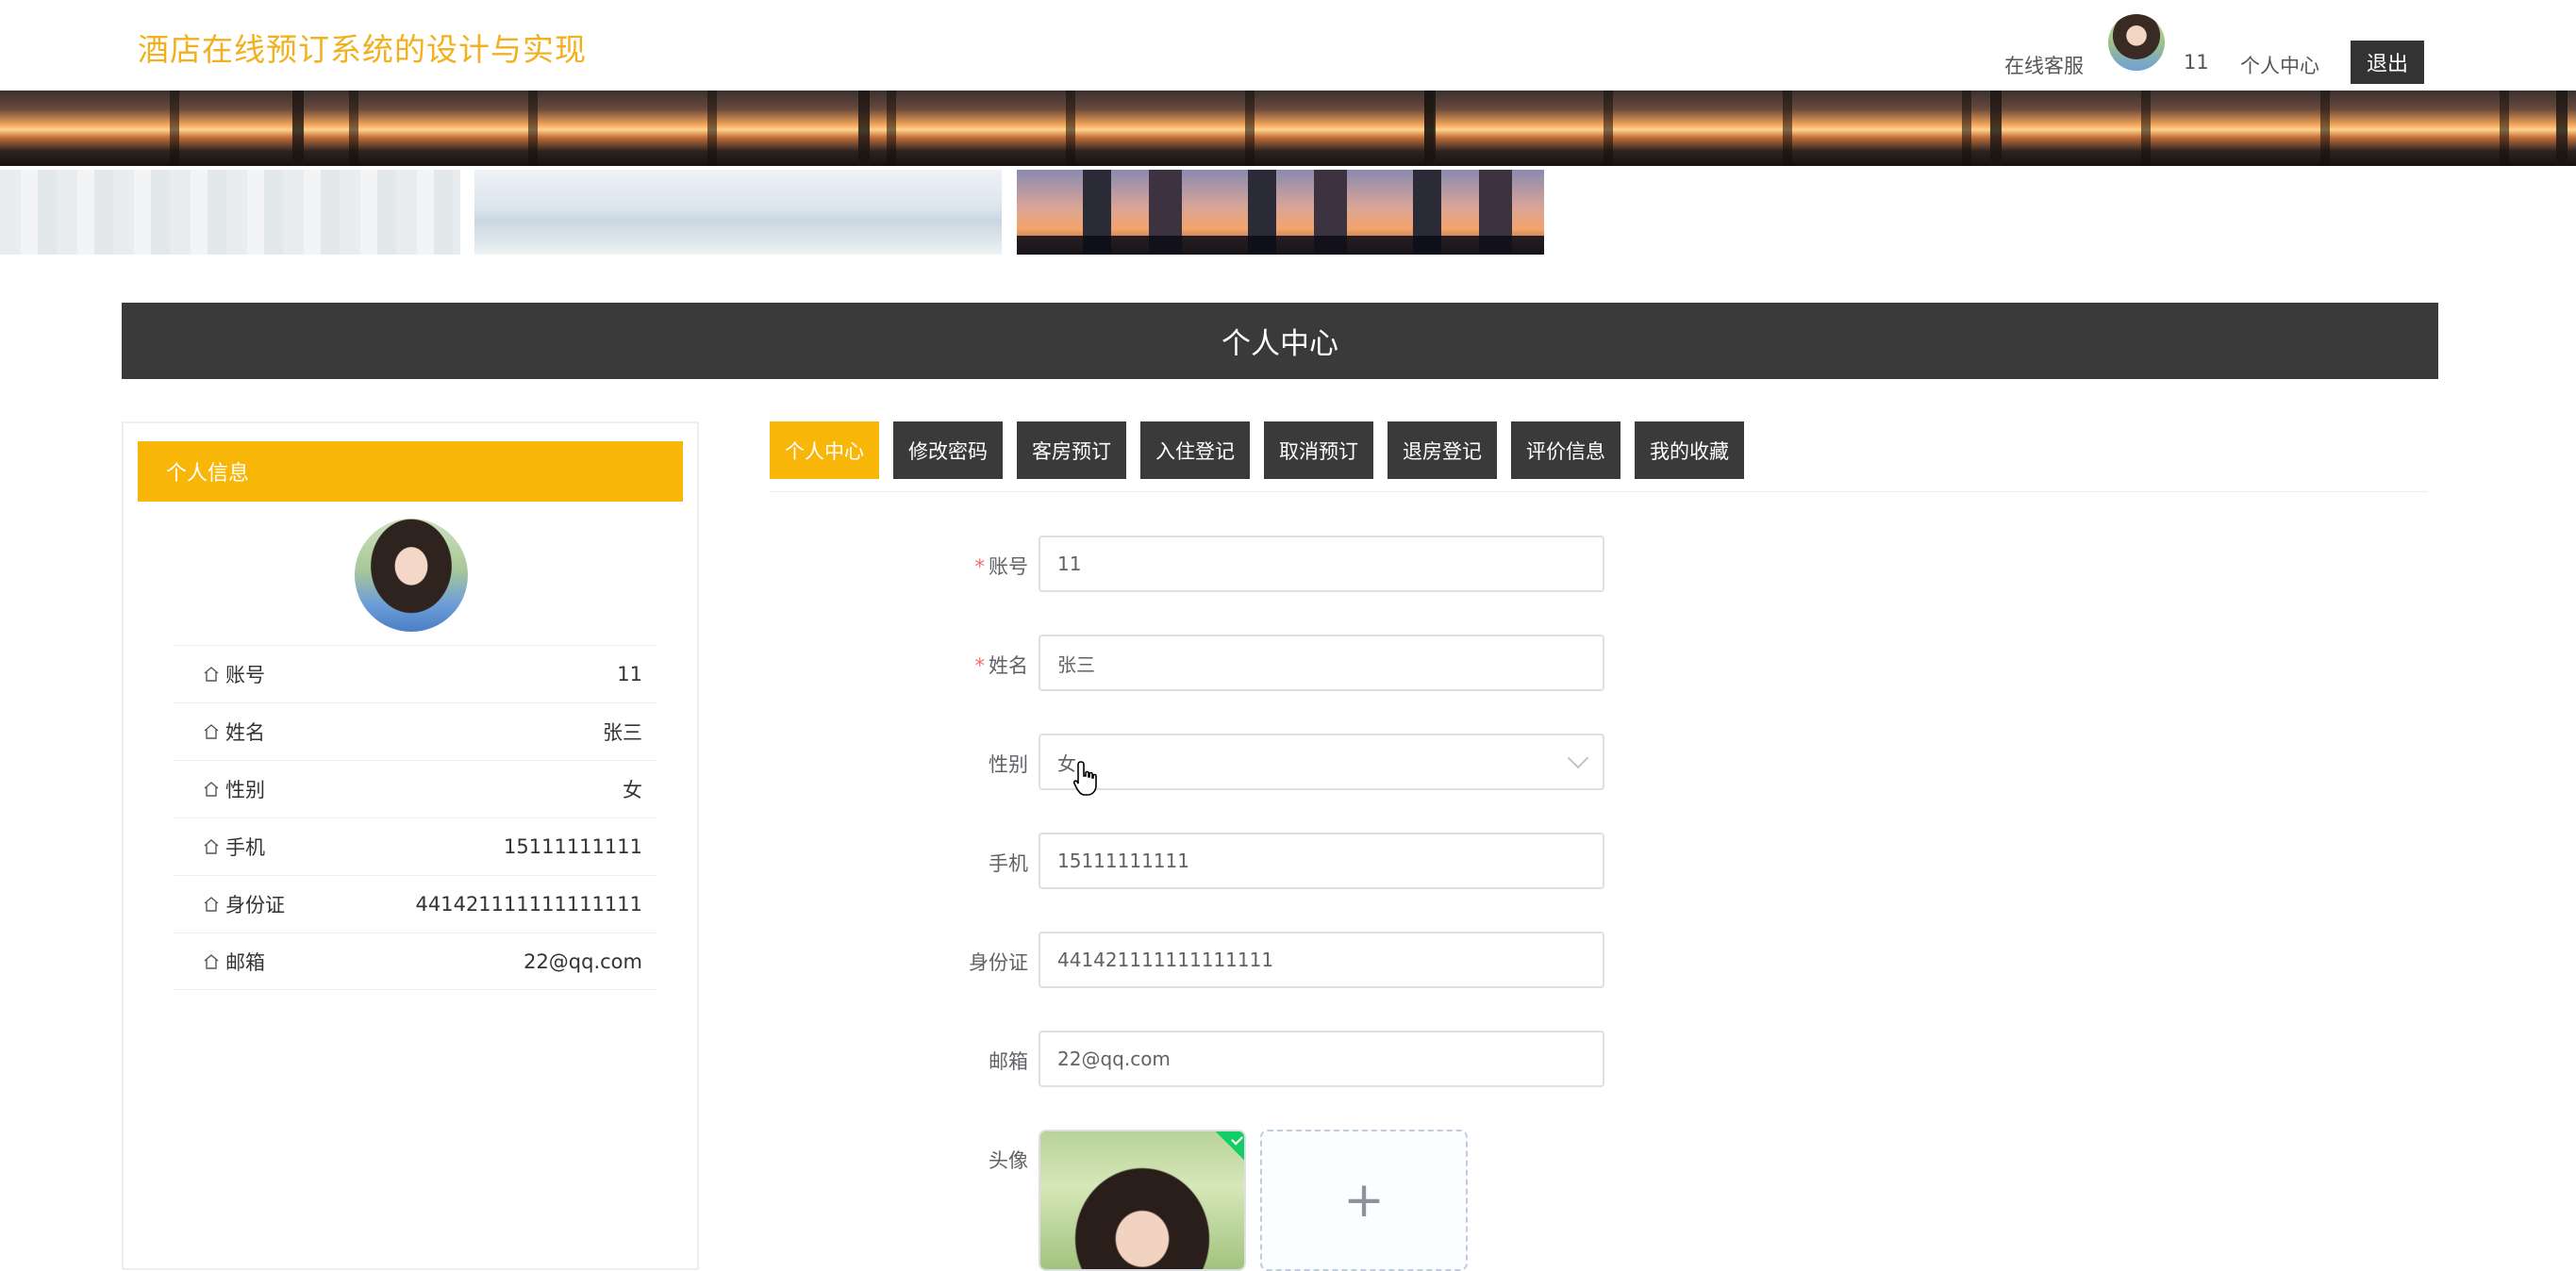  I want to click on tab-5: 取消预订, so click(1318, 450).